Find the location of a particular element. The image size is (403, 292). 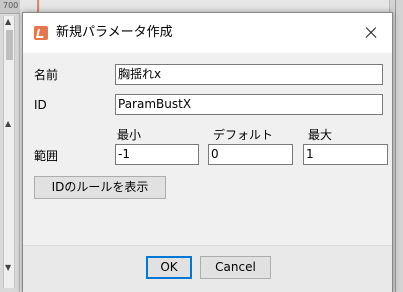

scroll-down-icon: ▼ is located at coordinates (8, 268).